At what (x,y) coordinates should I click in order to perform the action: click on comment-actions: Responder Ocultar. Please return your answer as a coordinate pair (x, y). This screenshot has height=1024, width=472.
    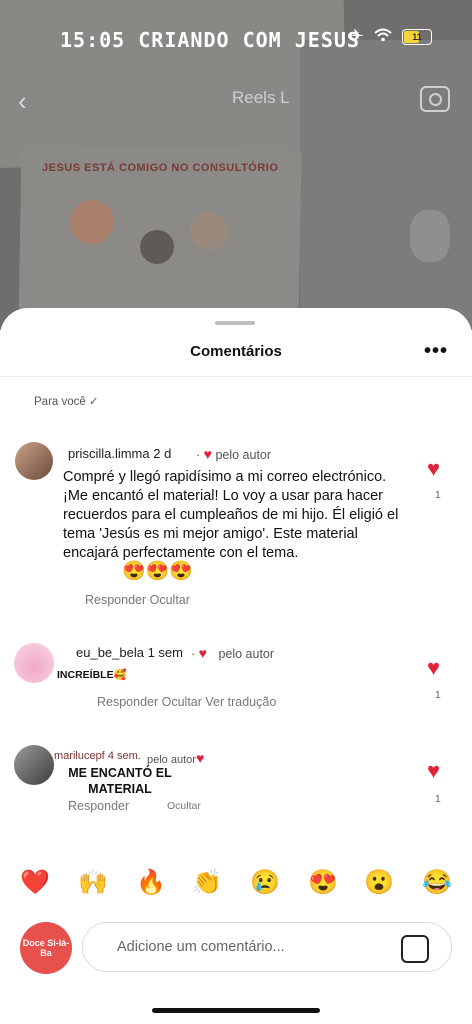
    Looking at the image, I should click on (137, 600).